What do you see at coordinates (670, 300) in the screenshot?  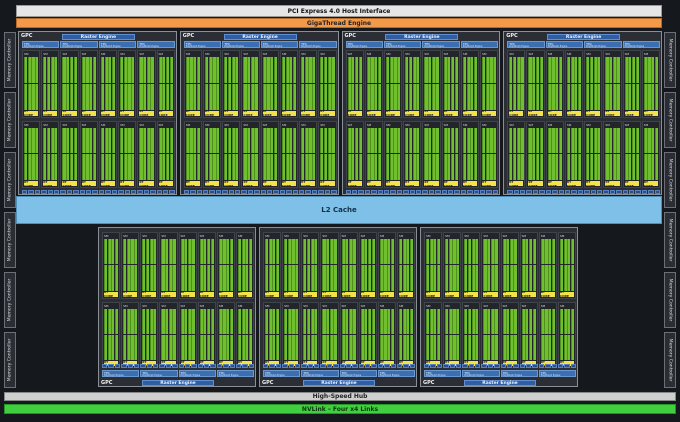 I see `memory-controller-right-5: Memory Controller` at bounding box center [670, 300].